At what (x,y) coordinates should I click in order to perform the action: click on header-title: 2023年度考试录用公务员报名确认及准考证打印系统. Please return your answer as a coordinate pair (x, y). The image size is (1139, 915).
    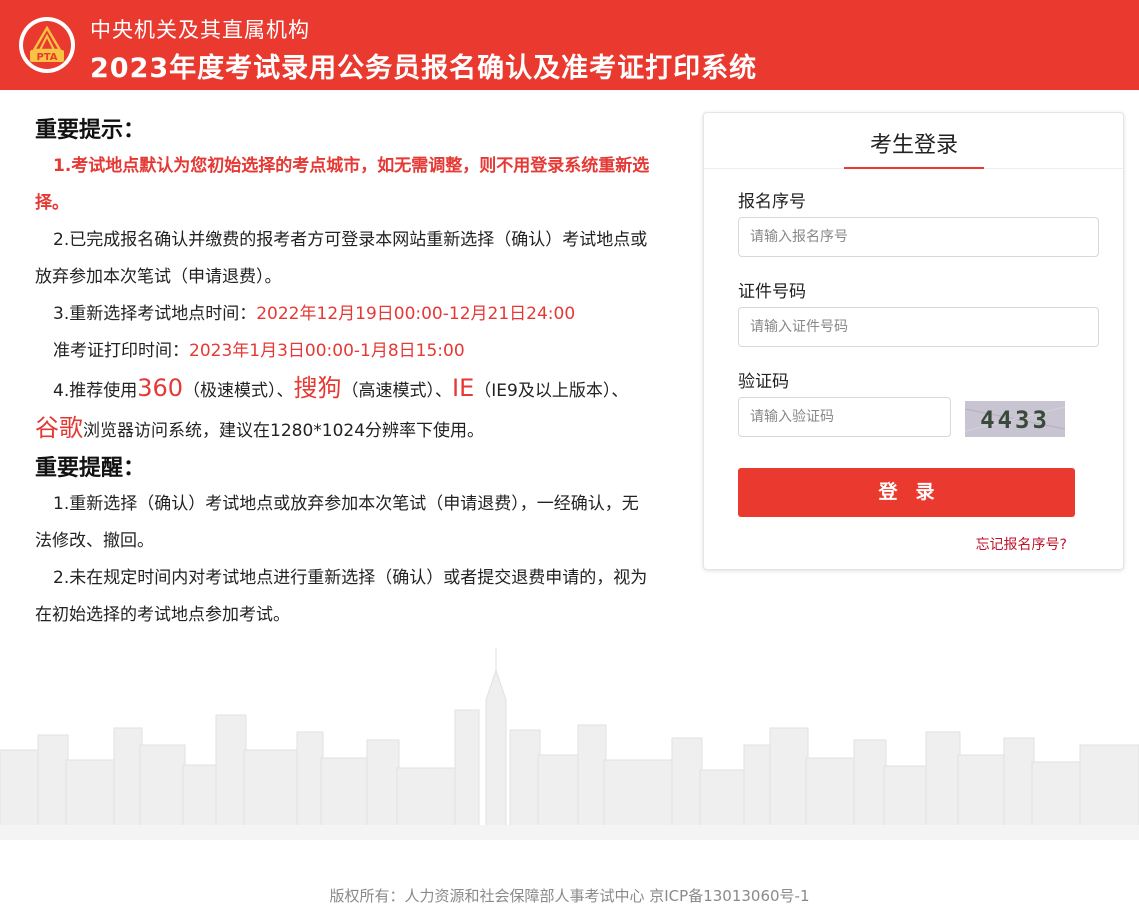
    Looking at the image, I should click on (424, 68).